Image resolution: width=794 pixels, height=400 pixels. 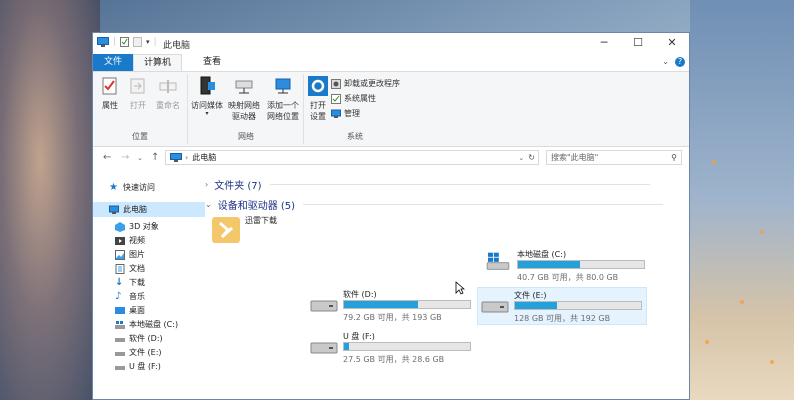 I want to click on properties-button: 属性, so click(x=110, y=93).